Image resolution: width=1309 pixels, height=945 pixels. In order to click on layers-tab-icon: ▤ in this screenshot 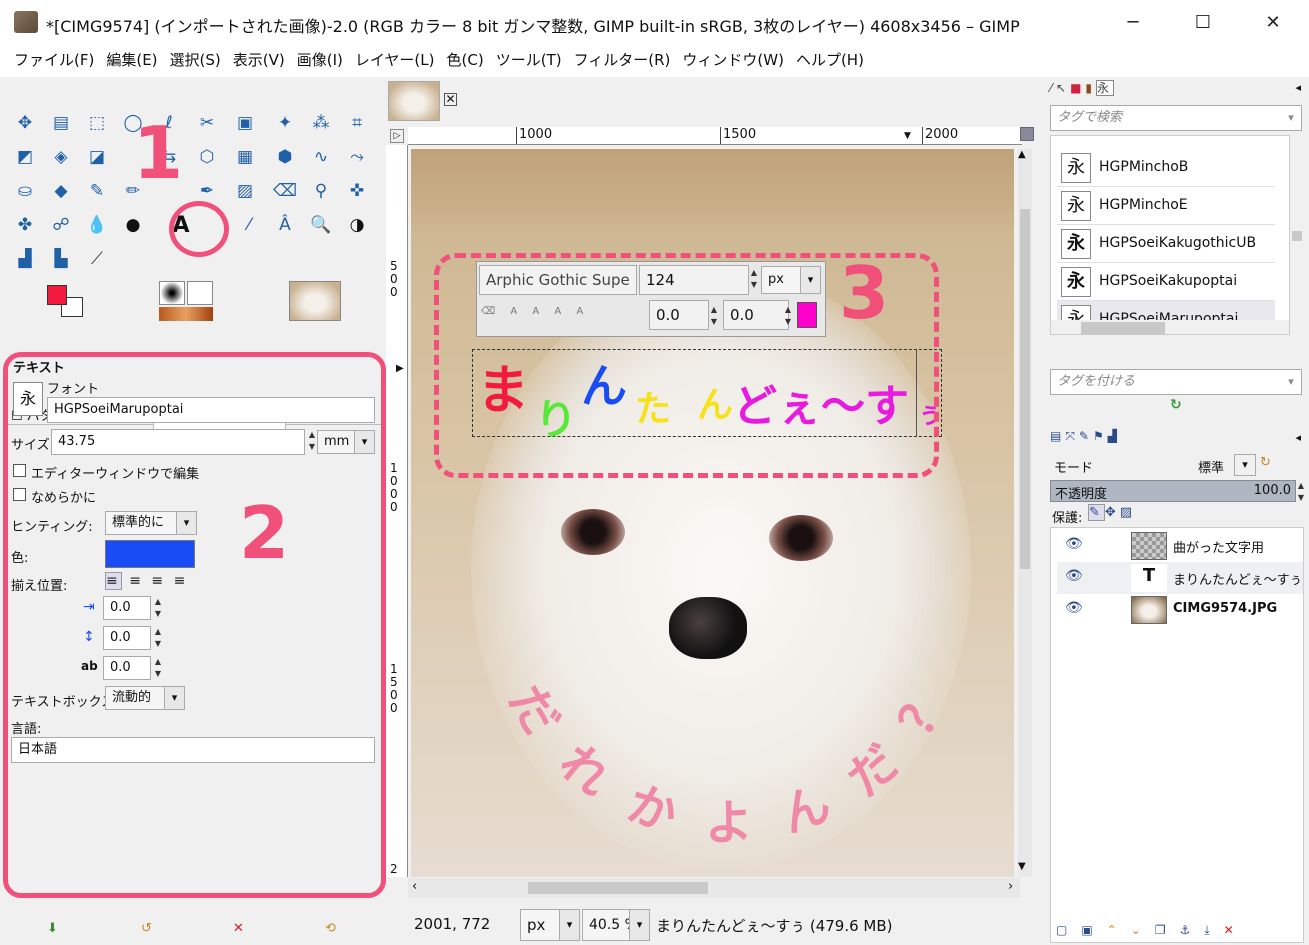, I will do `click(1057, 436)`.